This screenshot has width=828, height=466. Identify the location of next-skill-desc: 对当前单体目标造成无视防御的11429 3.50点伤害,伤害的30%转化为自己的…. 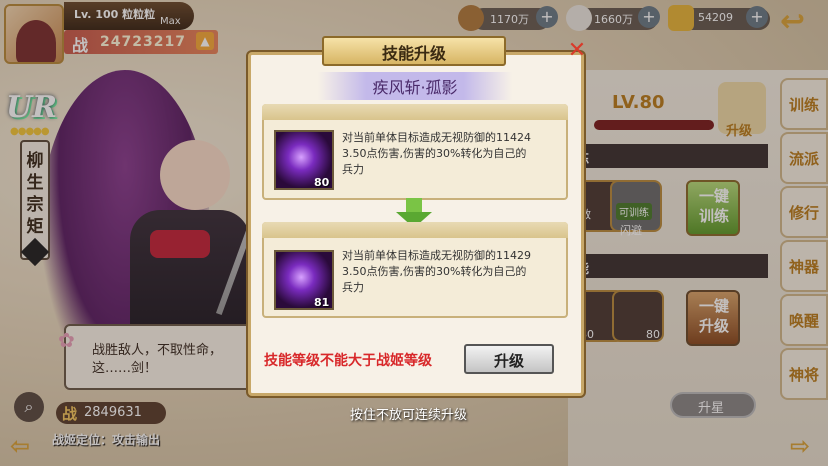
(451, 272).